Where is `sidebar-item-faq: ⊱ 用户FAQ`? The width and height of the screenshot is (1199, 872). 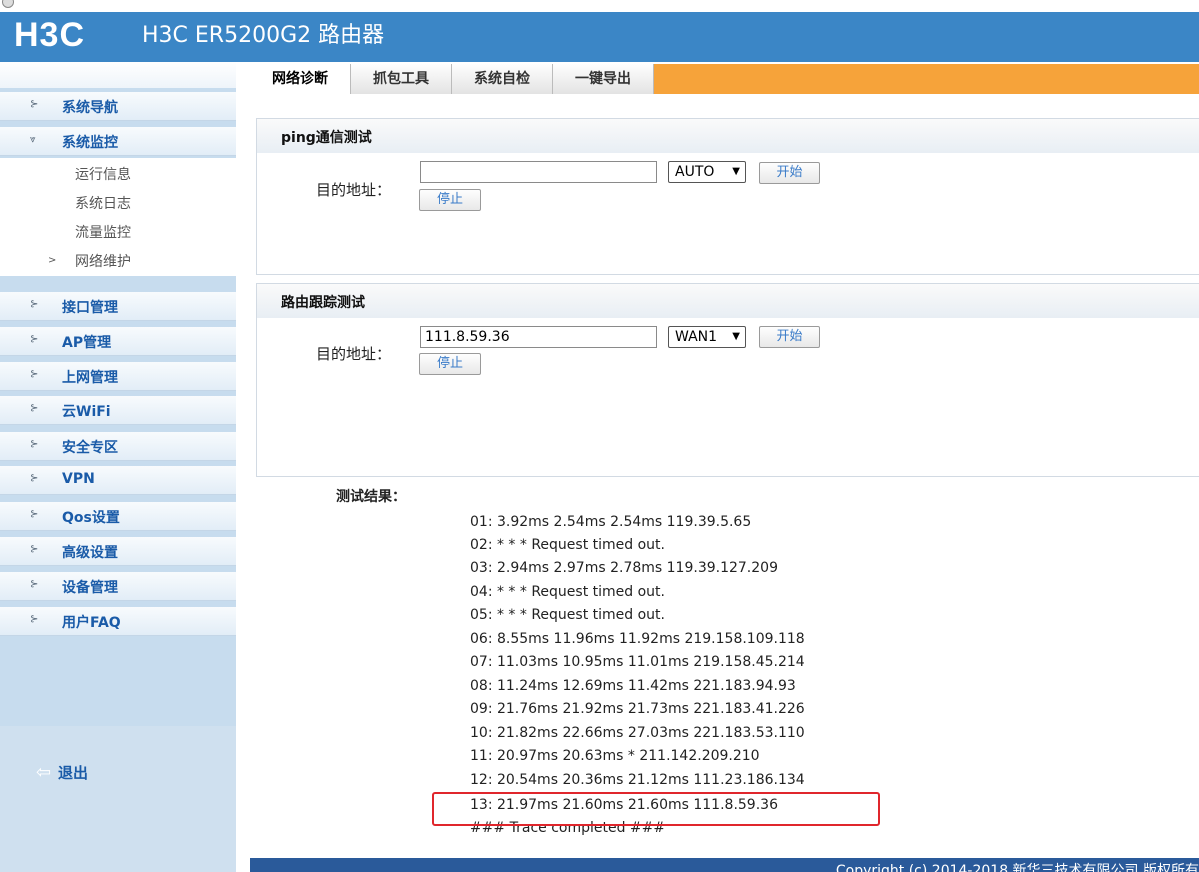 sidebar-item-faq: ⊱ 用户FAQ is located at coordinates (118, 621).